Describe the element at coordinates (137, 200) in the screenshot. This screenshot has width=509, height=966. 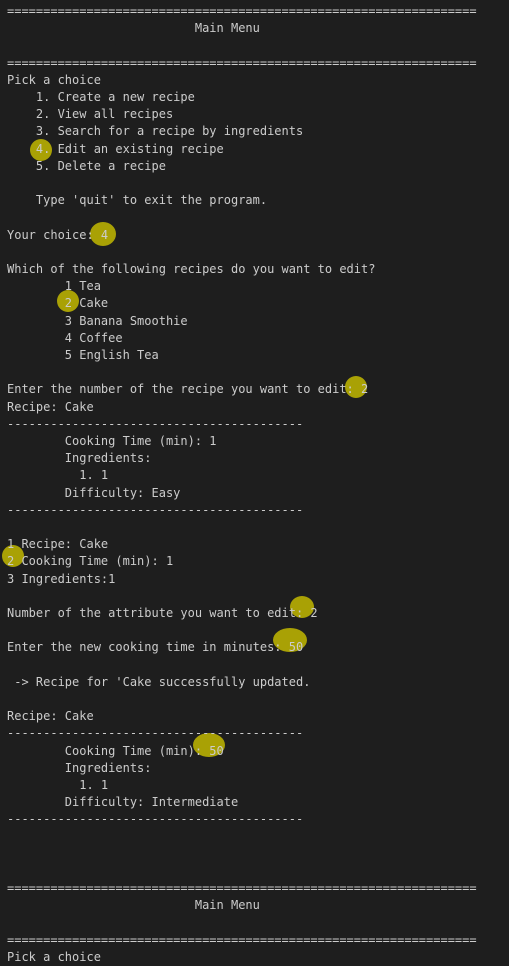
I see `terminal-line: Type 'quit' to exit the program.` at that location.